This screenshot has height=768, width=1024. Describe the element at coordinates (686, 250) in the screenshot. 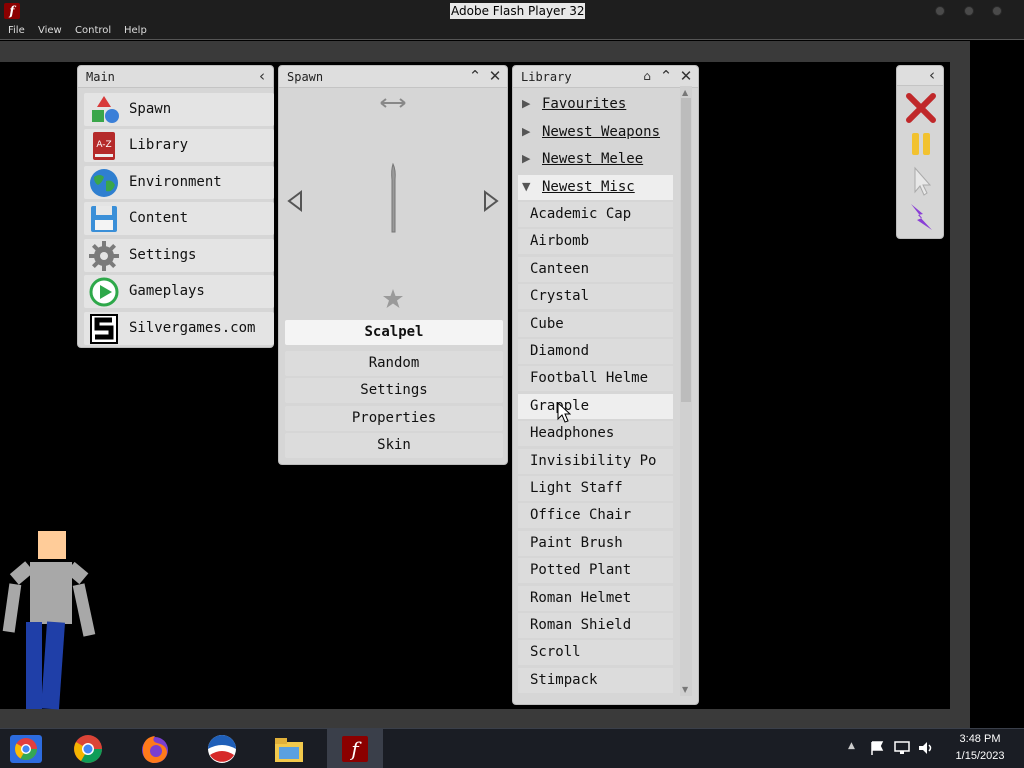

I see `scroll-thumb` at that location.